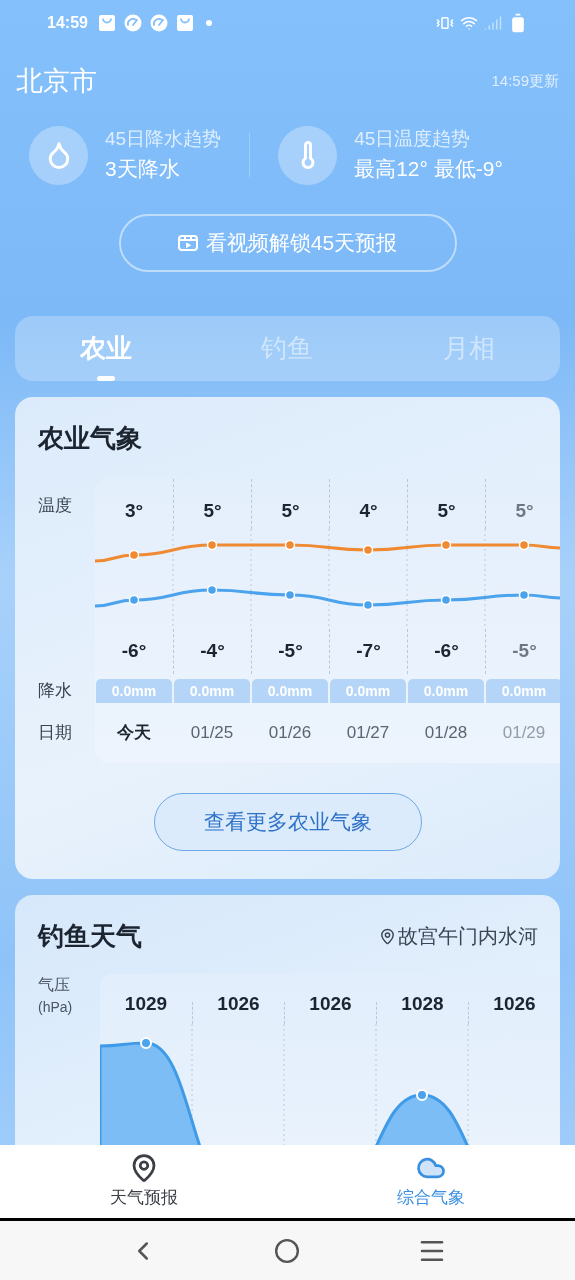 This screenshot has width=575, height=1280. What do you see at coordinates (55, 505) in the screenshot?
I see `row-label: 温度` at bounding box center [55, 505].